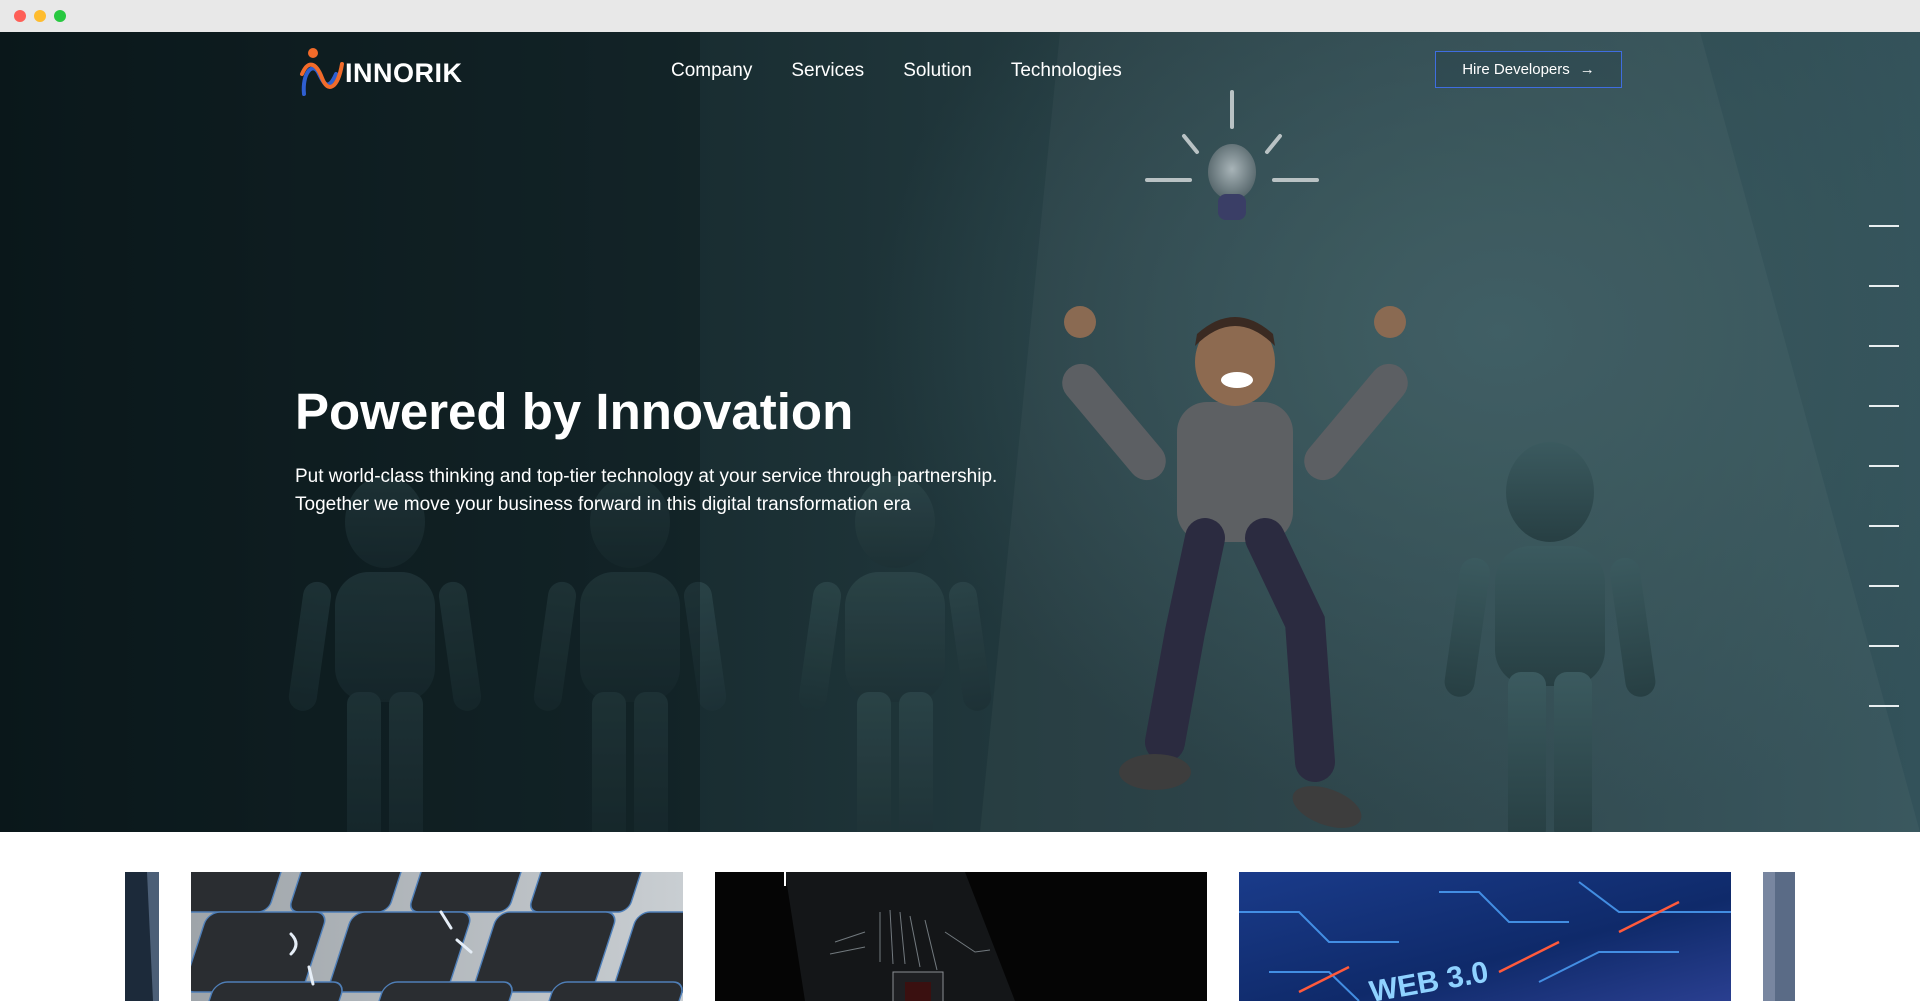 This screenshot has height=1001, width=1920. I want to click on brand-logo: INNORIK, so click(388, 72).